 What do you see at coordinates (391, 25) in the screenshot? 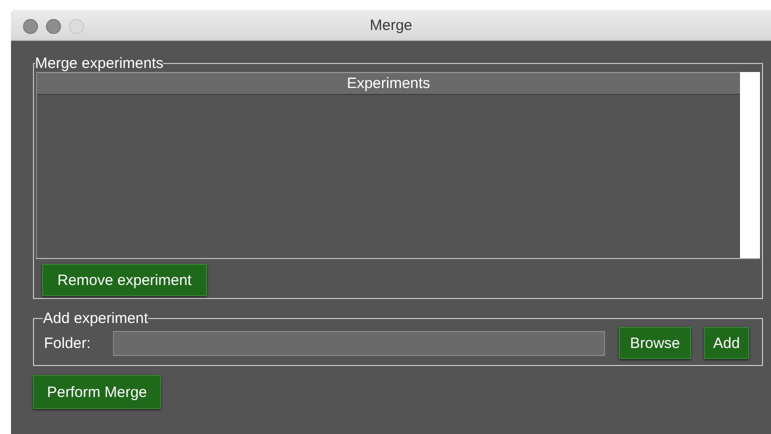
I see `window-title: Merge` at bounding box center [391, 25].